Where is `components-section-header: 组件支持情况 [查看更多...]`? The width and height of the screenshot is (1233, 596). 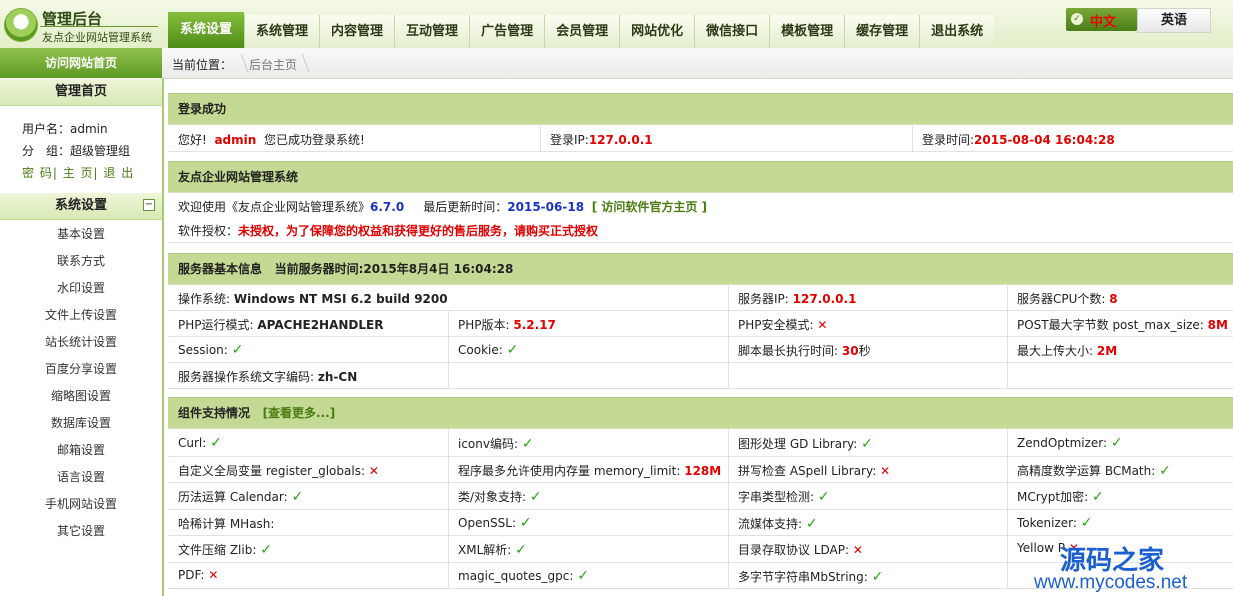 components-section-header: 组件支持情况 [查看更多...] is located at coordinates (700, 413).